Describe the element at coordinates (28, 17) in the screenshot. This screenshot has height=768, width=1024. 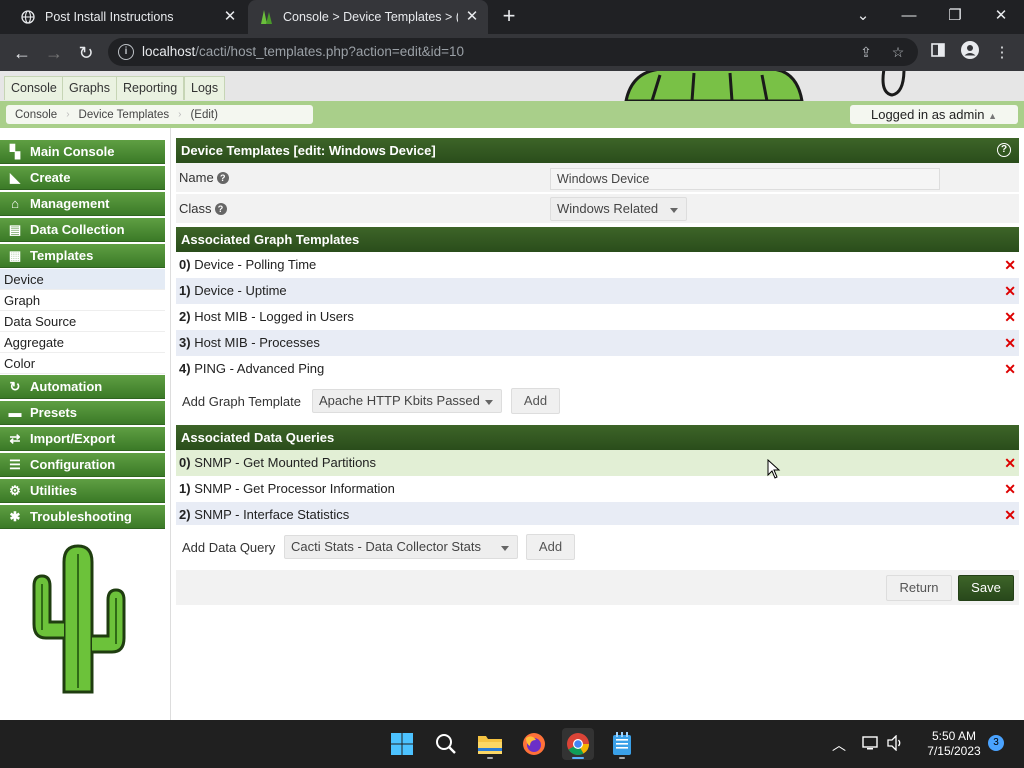
I see `globe-icon` at that location.